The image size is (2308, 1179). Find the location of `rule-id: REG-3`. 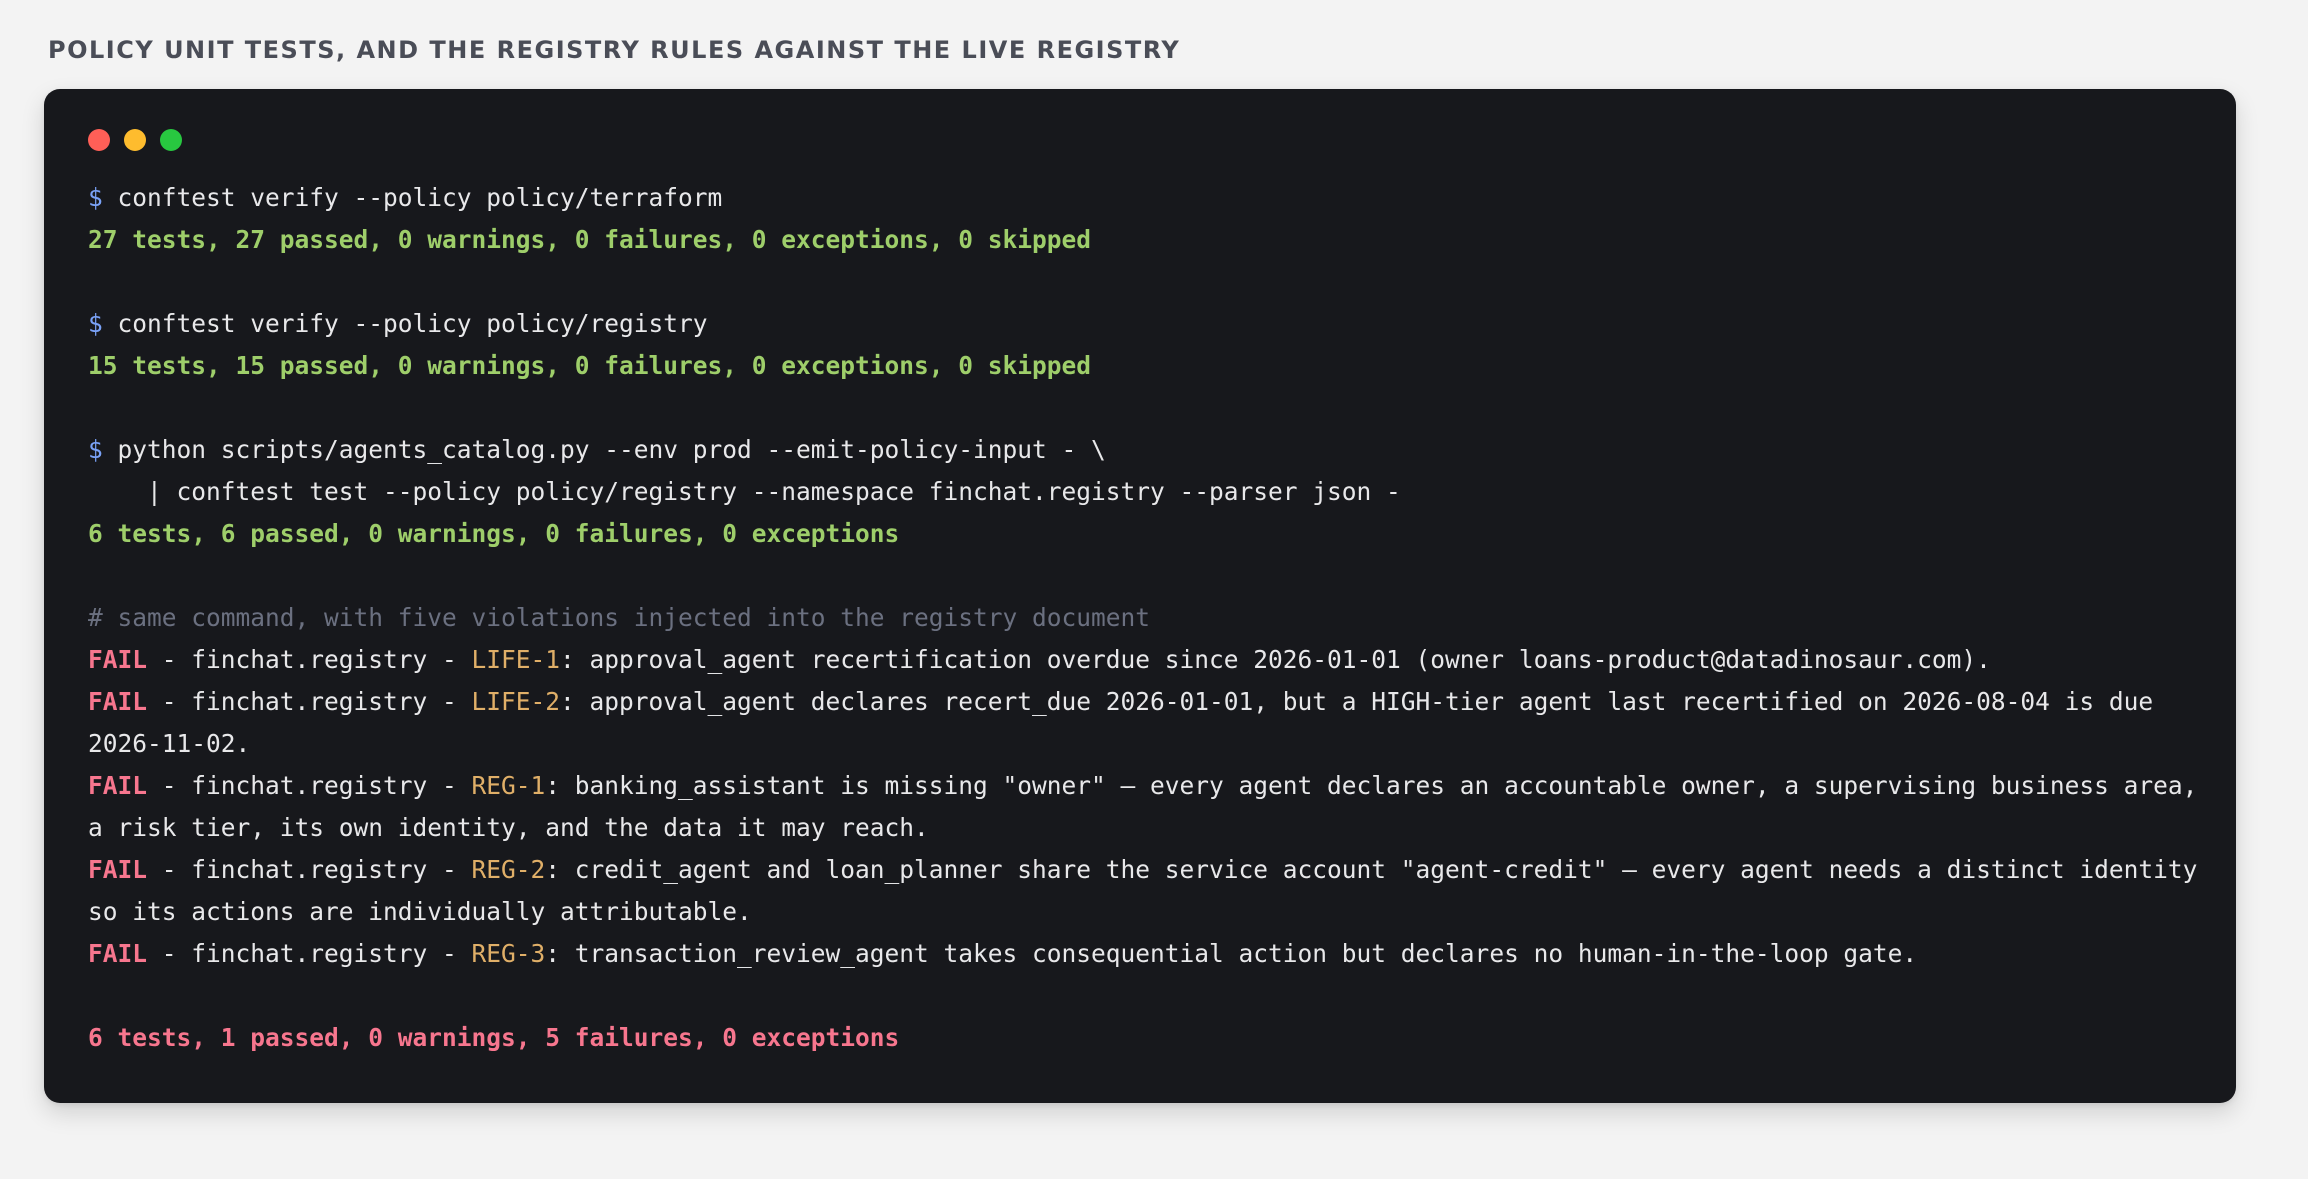

rule-id: REG-3 is located at coordinates (508, 953).